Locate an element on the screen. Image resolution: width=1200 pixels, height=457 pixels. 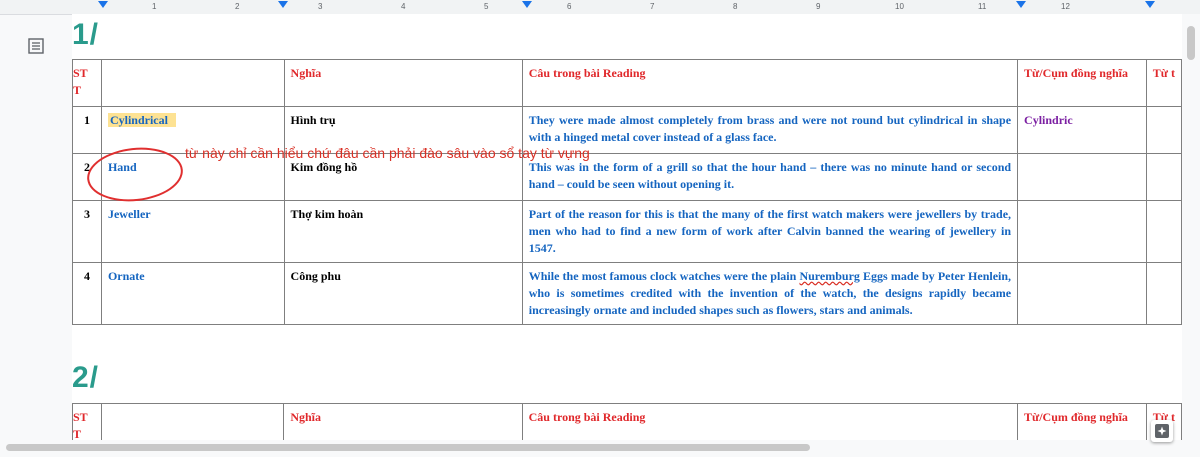
left-indent-marker is located at coordinates (103, 4).